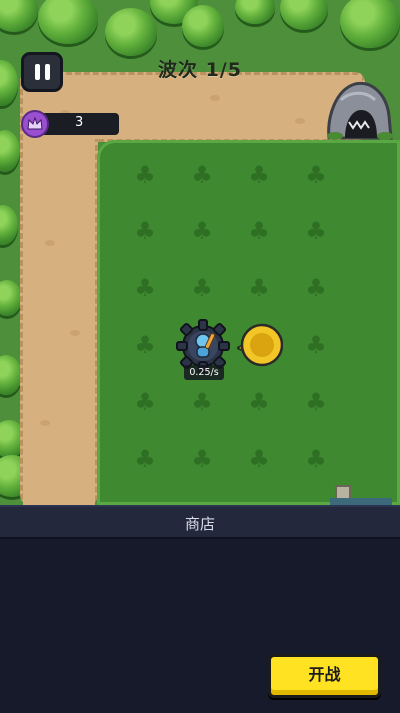 The image size is (400, 713). What do you see at coordinates (59, 290) in the screenshot?
I see `path-fill` at bounding box center [59, 290].